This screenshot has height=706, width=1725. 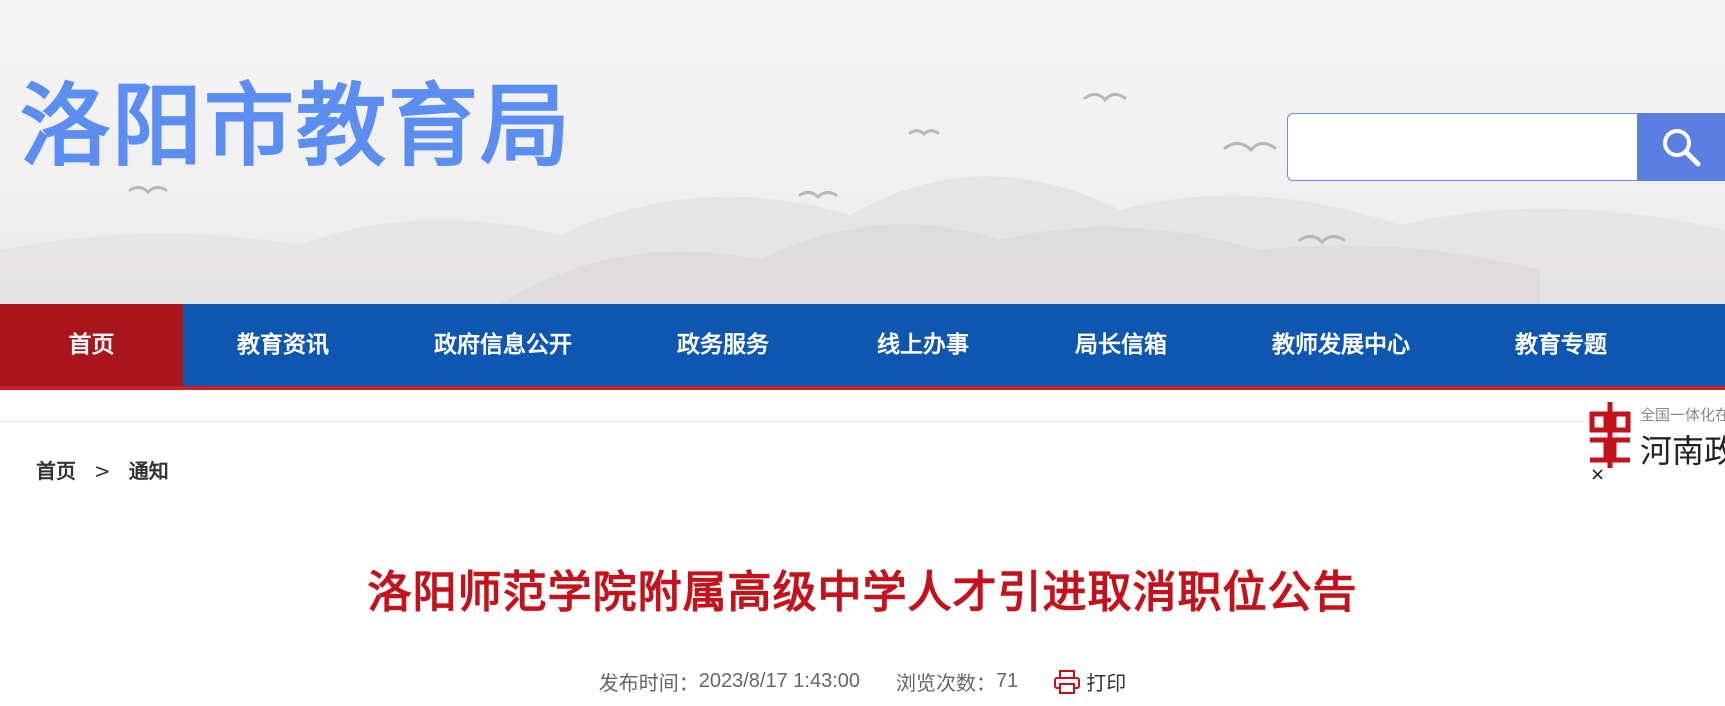 I want to click on nav-item-home: 首页, so click(x=91, y=345).